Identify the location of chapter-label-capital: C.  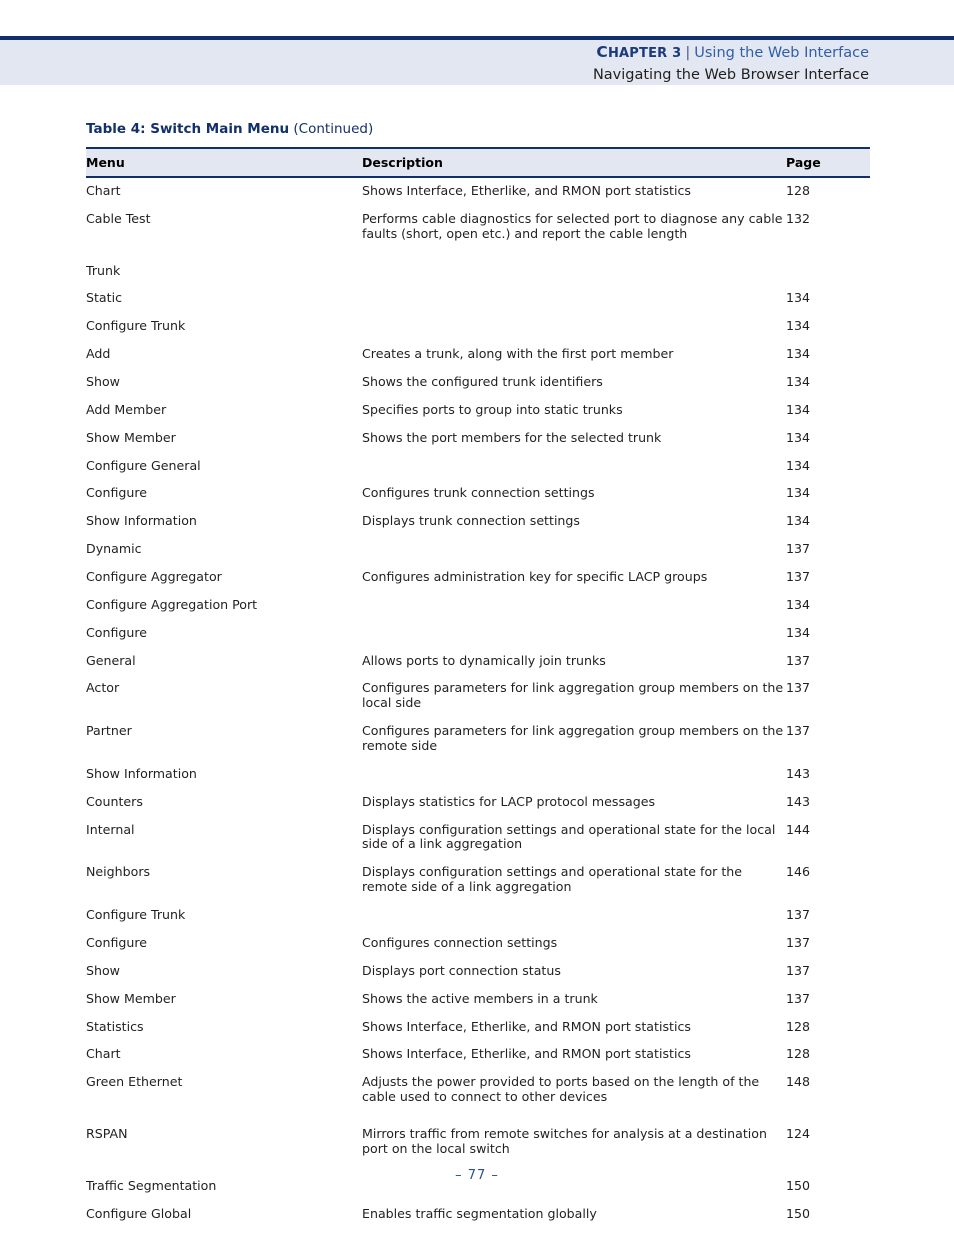
(602, 52).